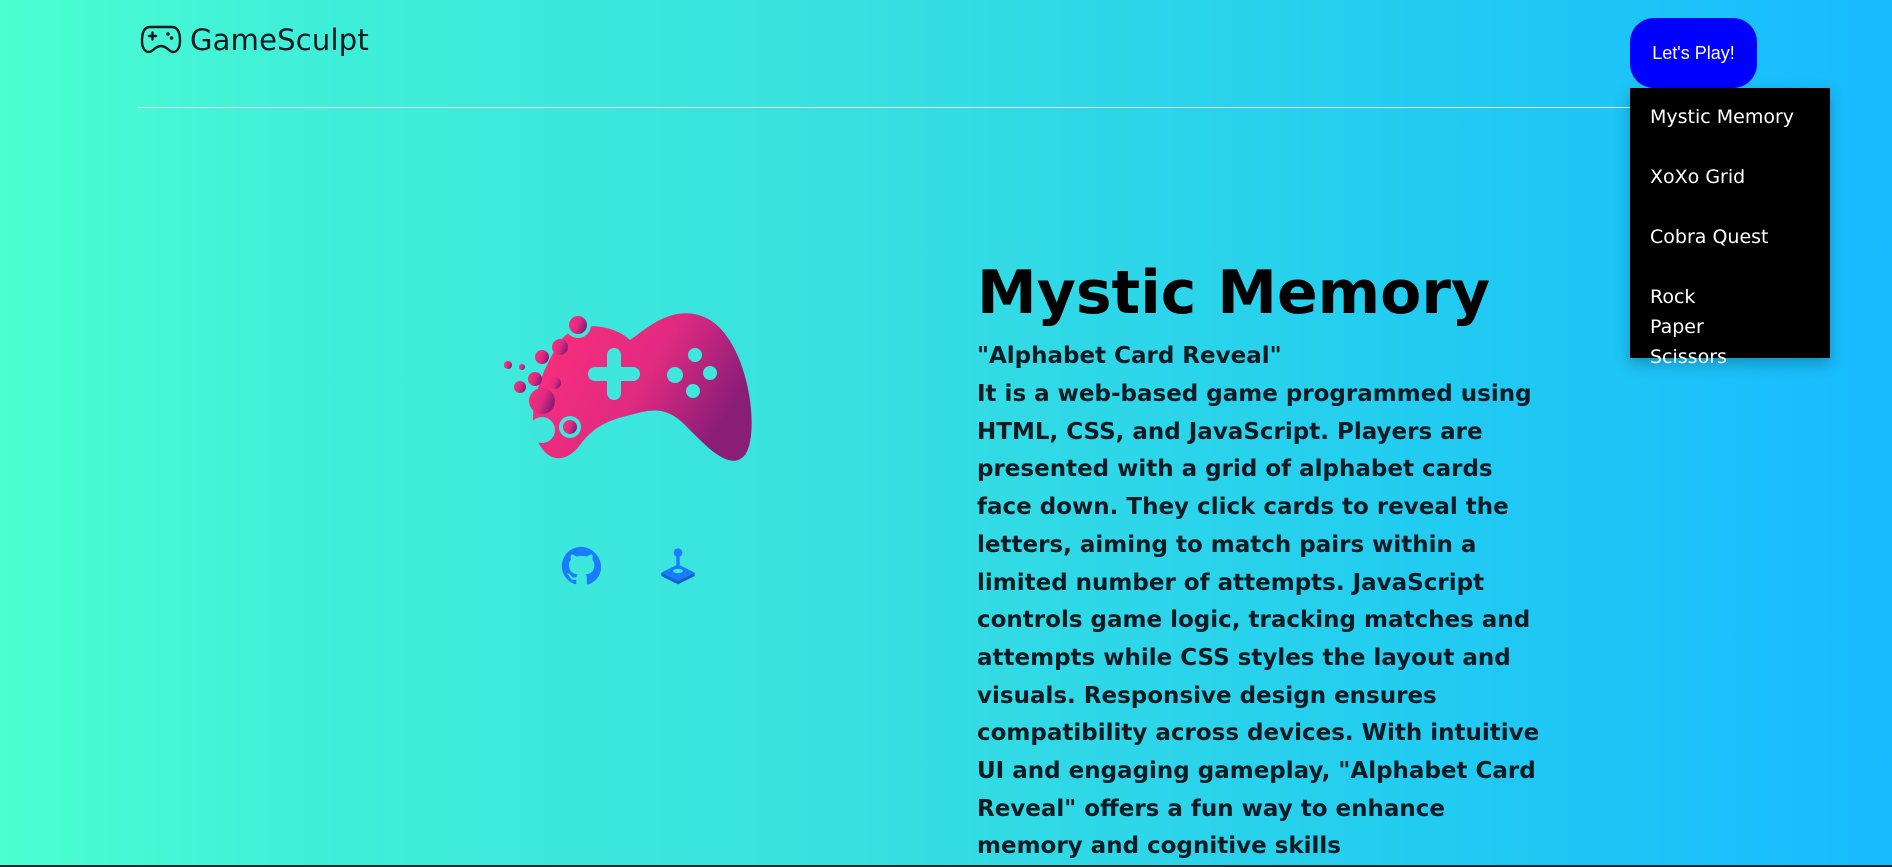 The width and height of the screenshot is (1892, 867). Describe the element at coordinates (161, 40) in the screenshot. I see `gamepad-outline-icon` at that location.